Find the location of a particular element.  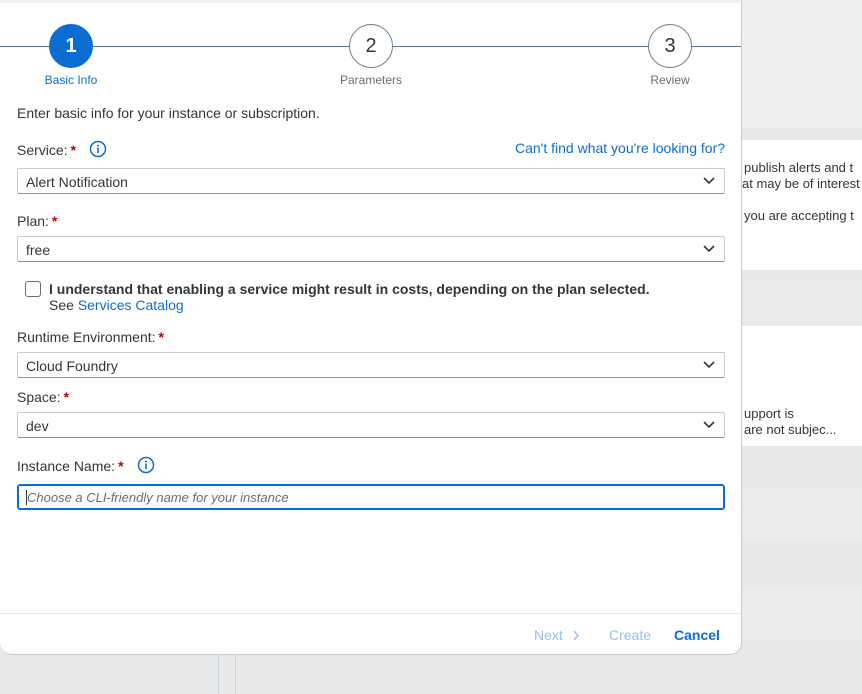

space-select-value: dev is located at coordinates (37, 426).